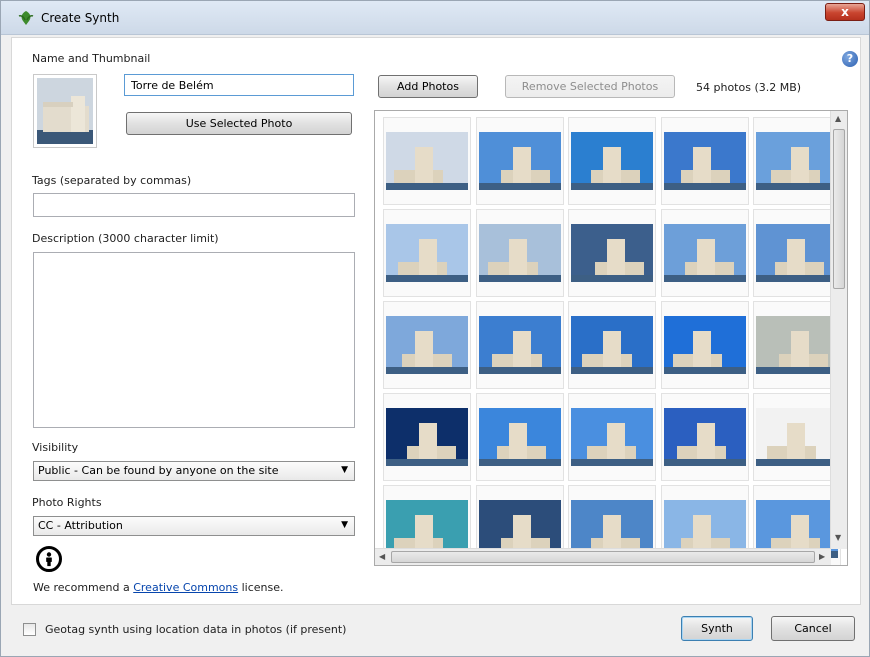  I want to click on description-label: Description (3000 character limit), so click(125, 238).